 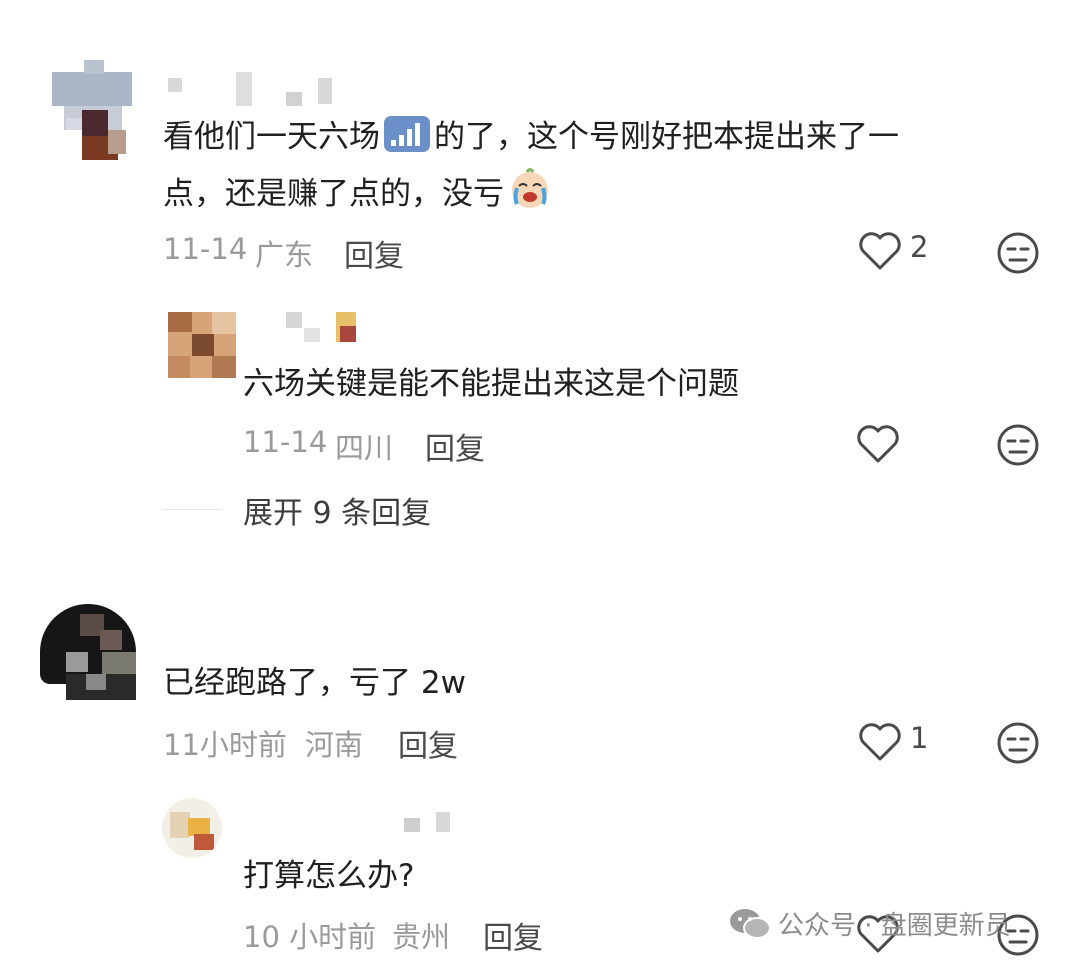 What do you see at coordinates (225, 745) in the screenshot?
I see `comment-date: 11小时前` at bounding box center [225, 745].